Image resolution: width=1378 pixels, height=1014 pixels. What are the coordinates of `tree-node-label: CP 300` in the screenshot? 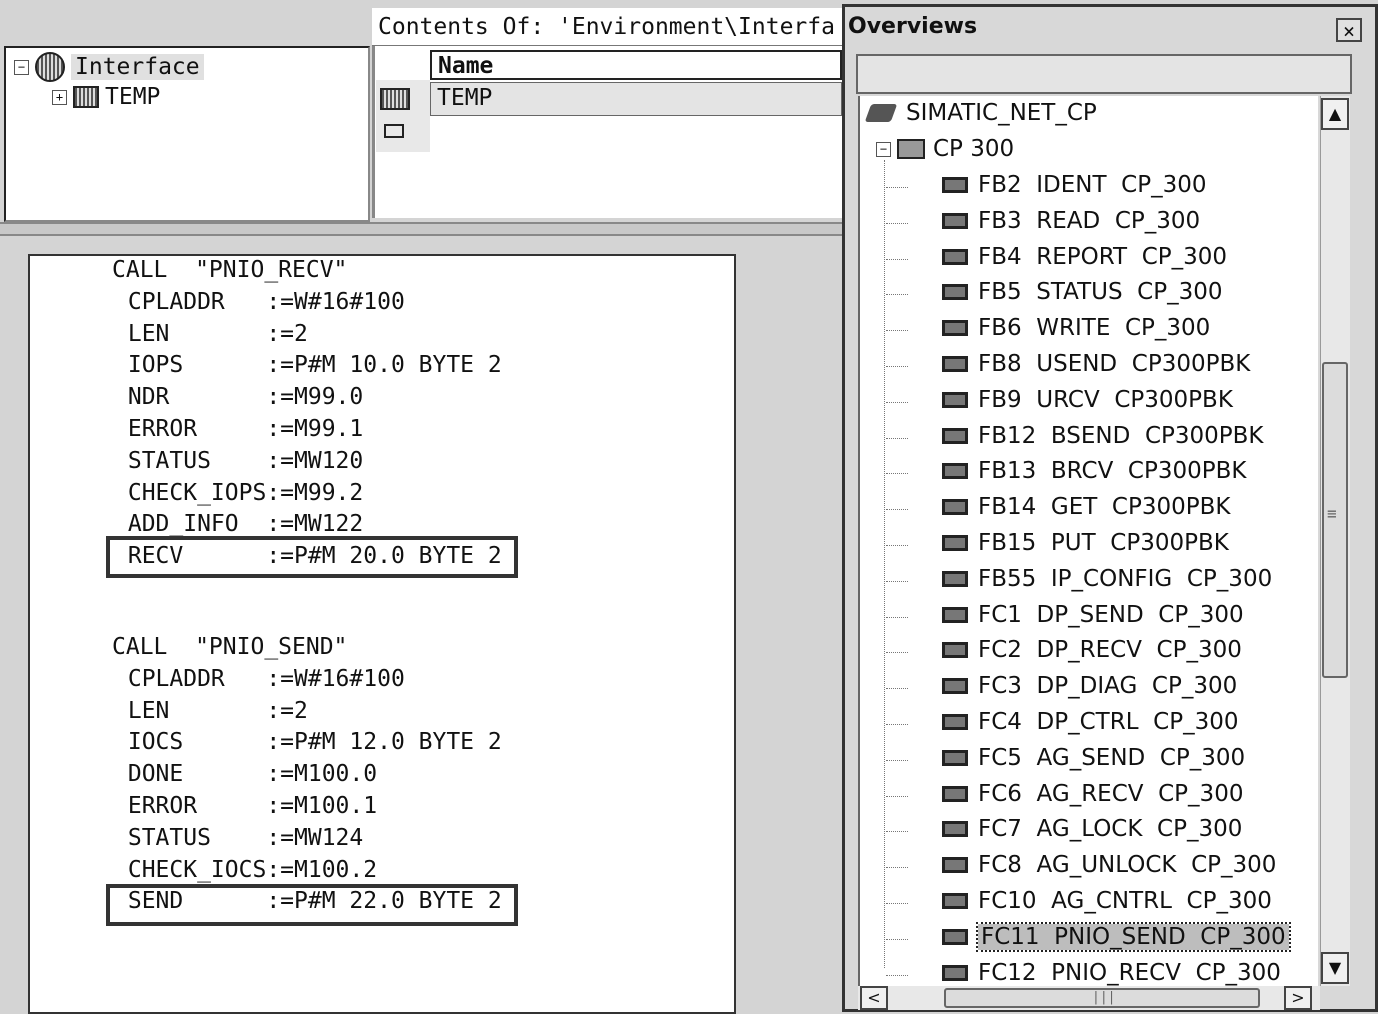 It's located at (974, 149).